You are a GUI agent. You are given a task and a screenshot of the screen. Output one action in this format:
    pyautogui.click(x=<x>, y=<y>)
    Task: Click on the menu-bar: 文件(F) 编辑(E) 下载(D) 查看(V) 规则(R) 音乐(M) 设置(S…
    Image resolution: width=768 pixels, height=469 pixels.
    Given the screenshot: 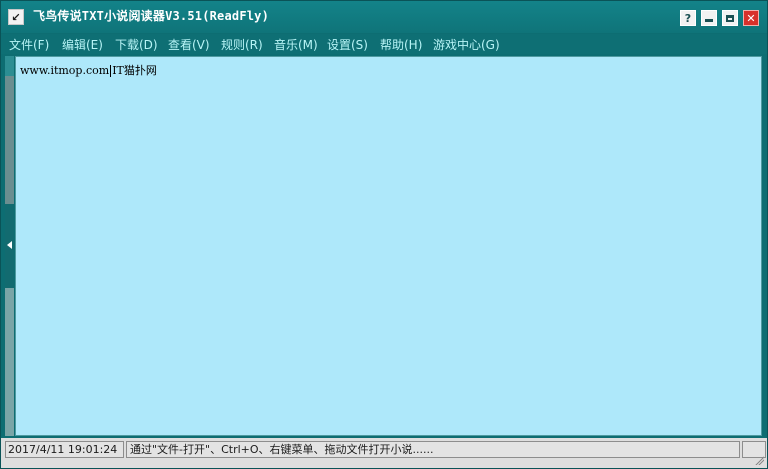 What is the action you would take?
    pyautogui.click(x=384, y=44)
    